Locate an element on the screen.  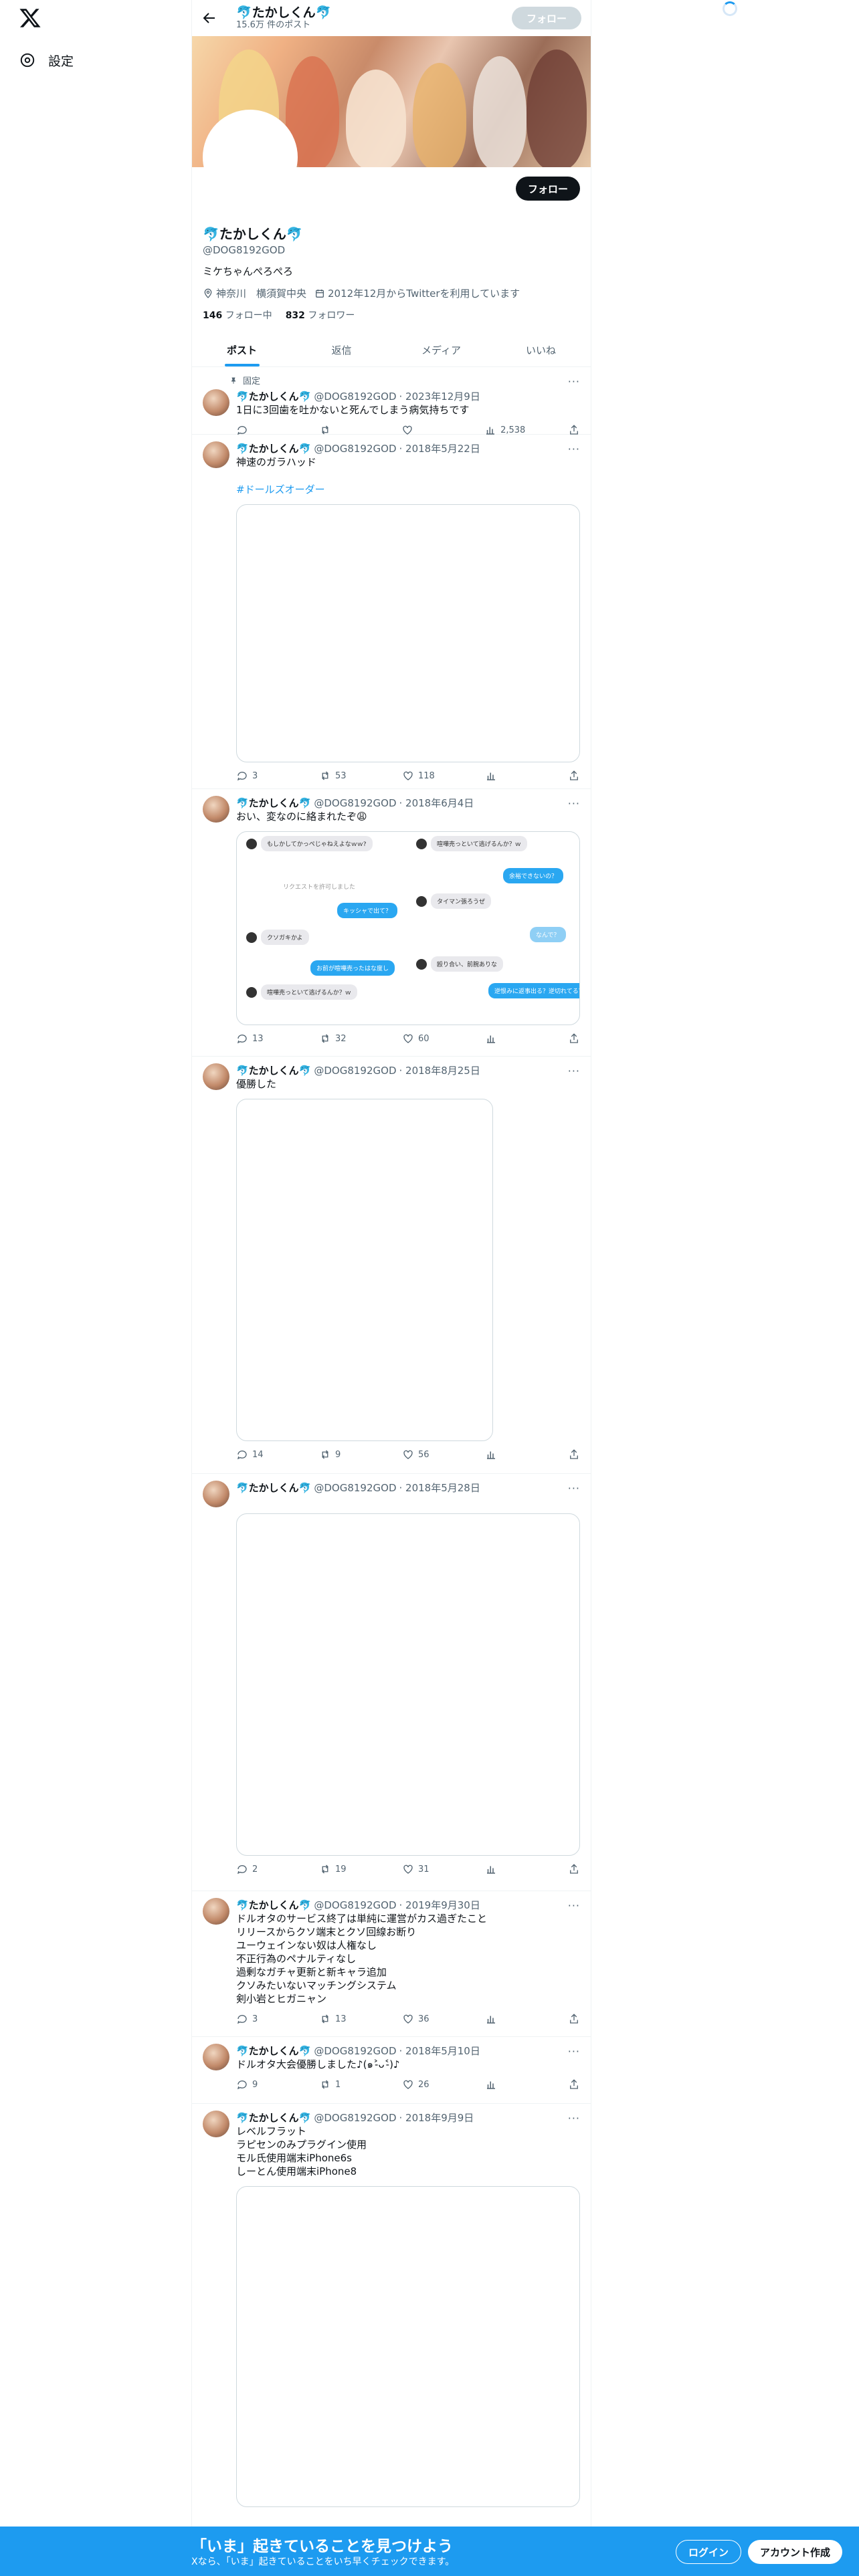
like-button: 118 is located at coordinates (422, 776).